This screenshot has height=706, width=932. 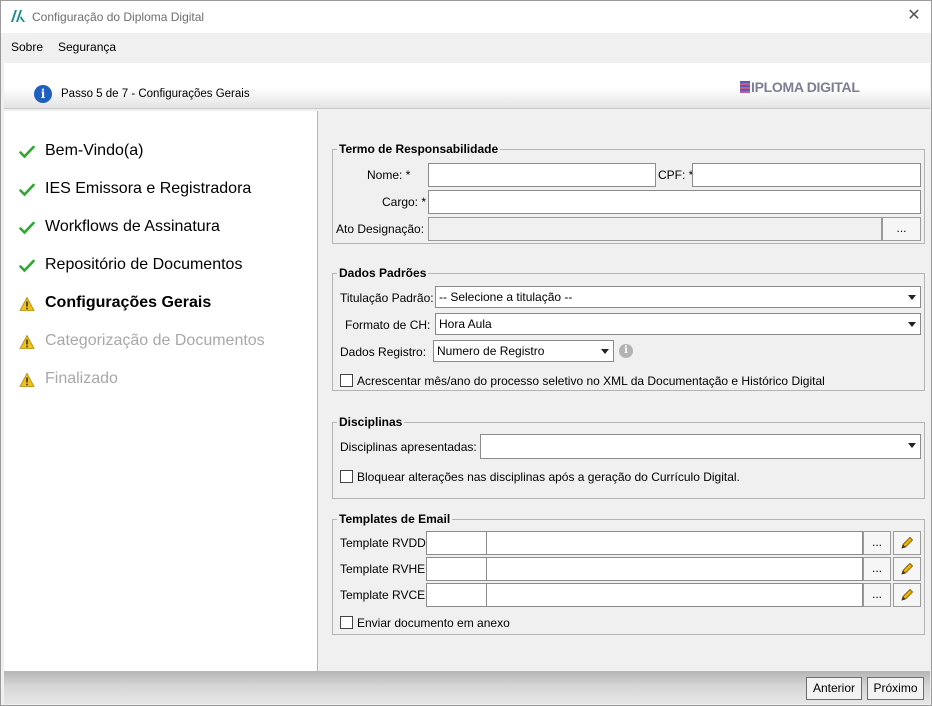 What do you see at coordinates (87, 47) in the screenshot?
I see `menu-seguranca: Segurança` at bounding box center [87, 47].